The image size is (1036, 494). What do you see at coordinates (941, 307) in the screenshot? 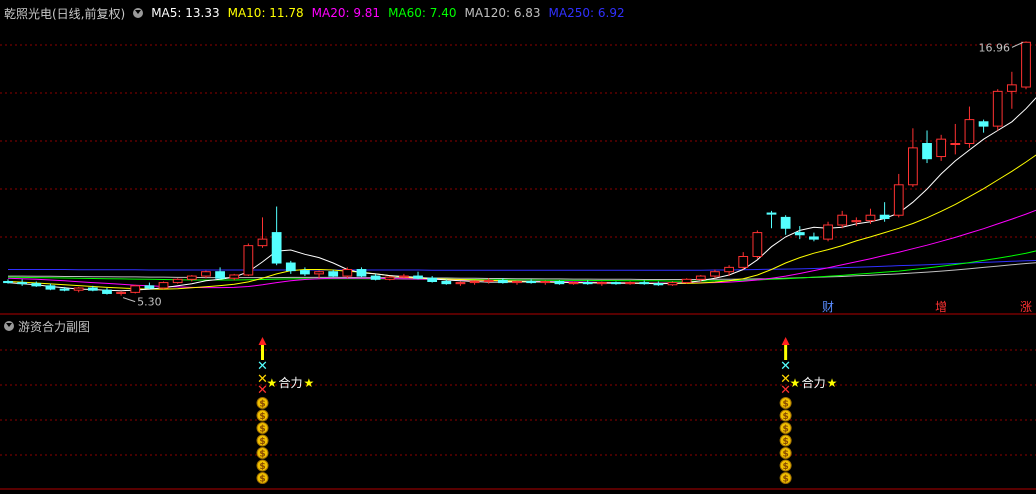
I see `event-marker: 增` at bounding box center [941, 307].